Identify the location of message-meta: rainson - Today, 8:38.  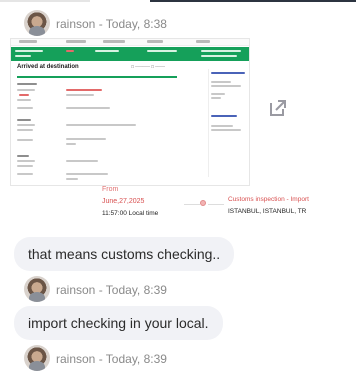
(111, 24).